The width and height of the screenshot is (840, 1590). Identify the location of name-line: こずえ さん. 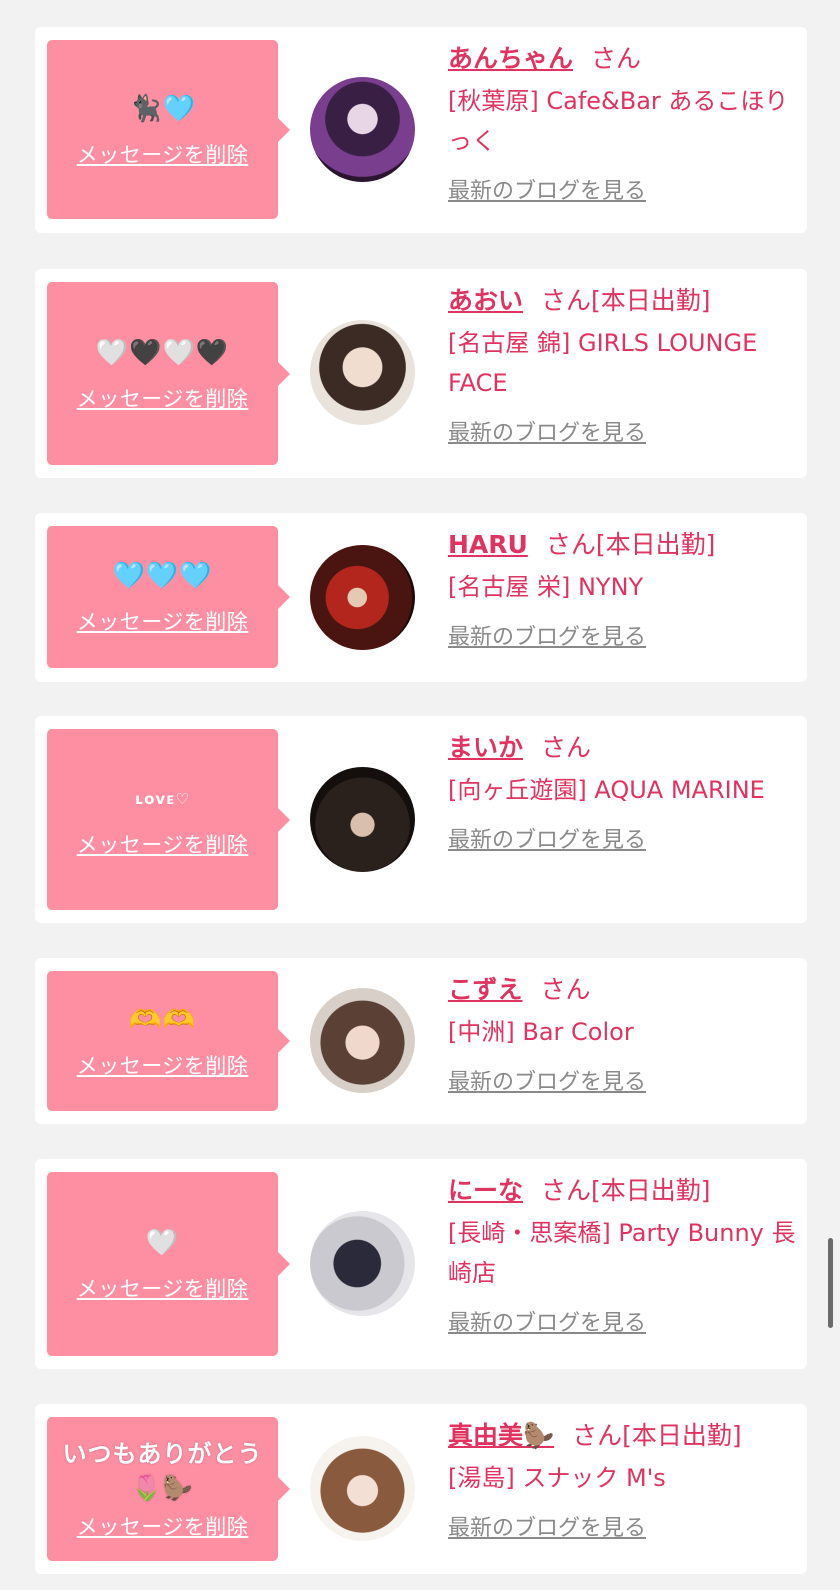
(623, 990).